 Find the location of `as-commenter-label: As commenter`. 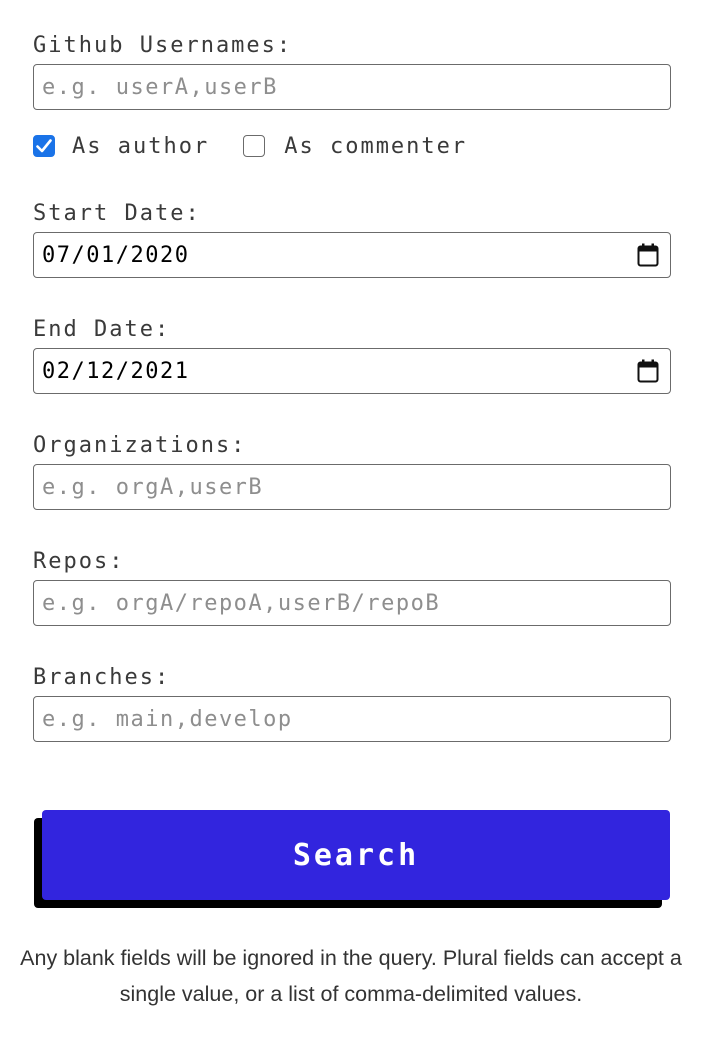

as-commenter-label: As commenter is located at coordinates (375, 146).